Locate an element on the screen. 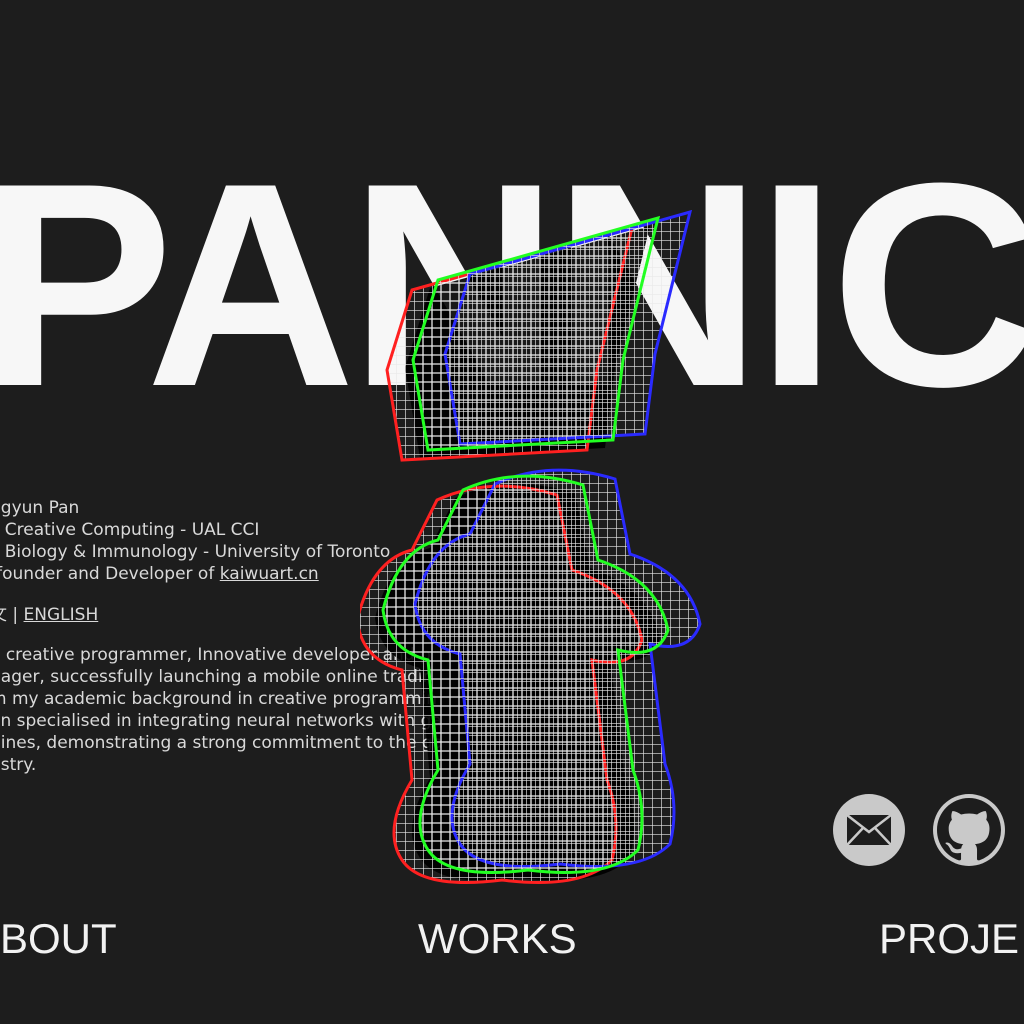 This screenshot has height=1024, width=1024. email-button is located at coordinates (869, 830).